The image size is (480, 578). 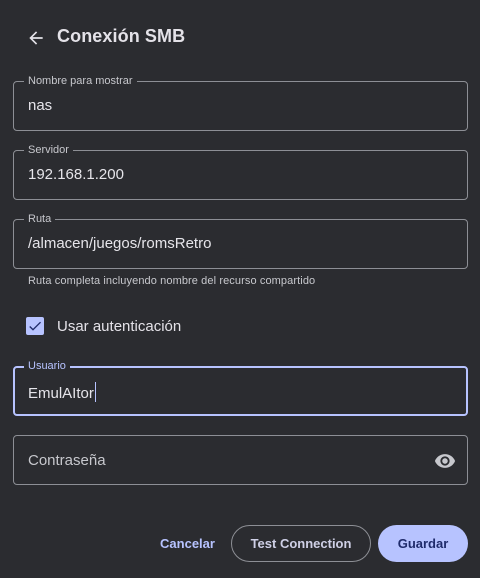 What do you see at coordinates (95, 392) in the screenshot?
I see `text-cursor` at bounding box center [95, 392].